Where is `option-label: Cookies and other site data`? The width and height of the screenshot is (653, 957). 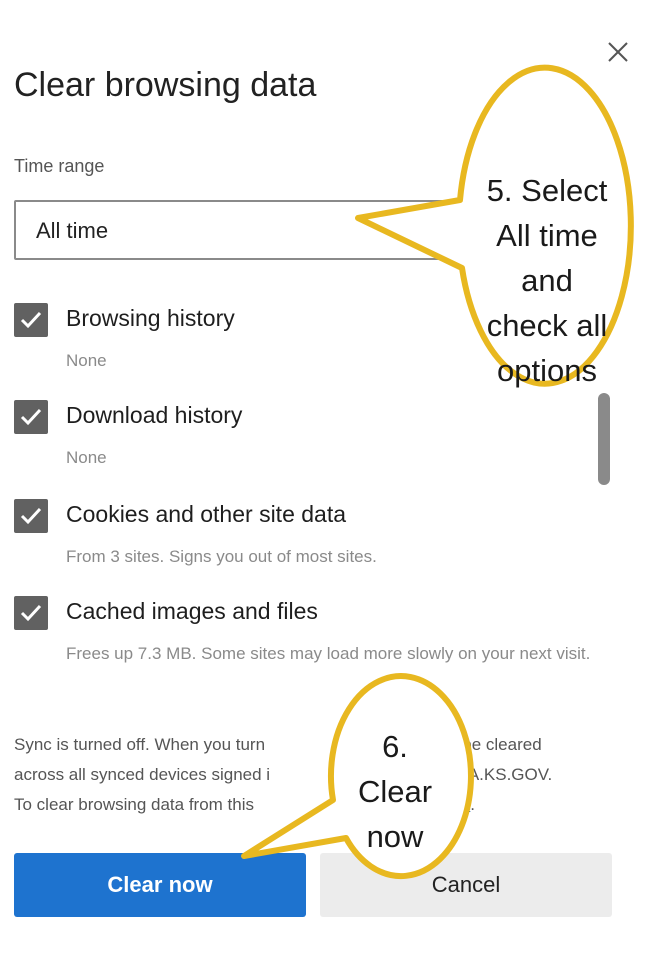
option-label: Cookies and other site data is located at coordinates (206, 514).